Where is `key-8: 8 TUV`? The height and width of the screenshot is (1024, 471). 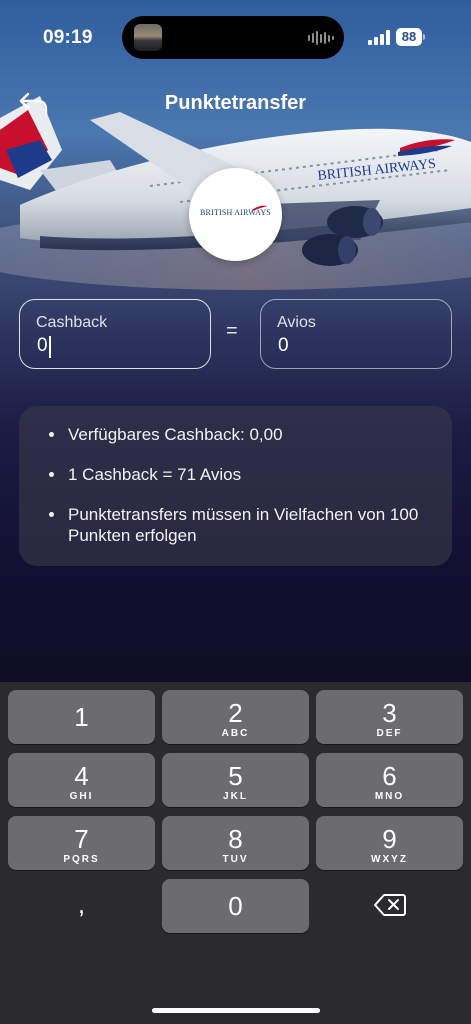
key-8: 8 TUV is located at coordinates (235, 843).